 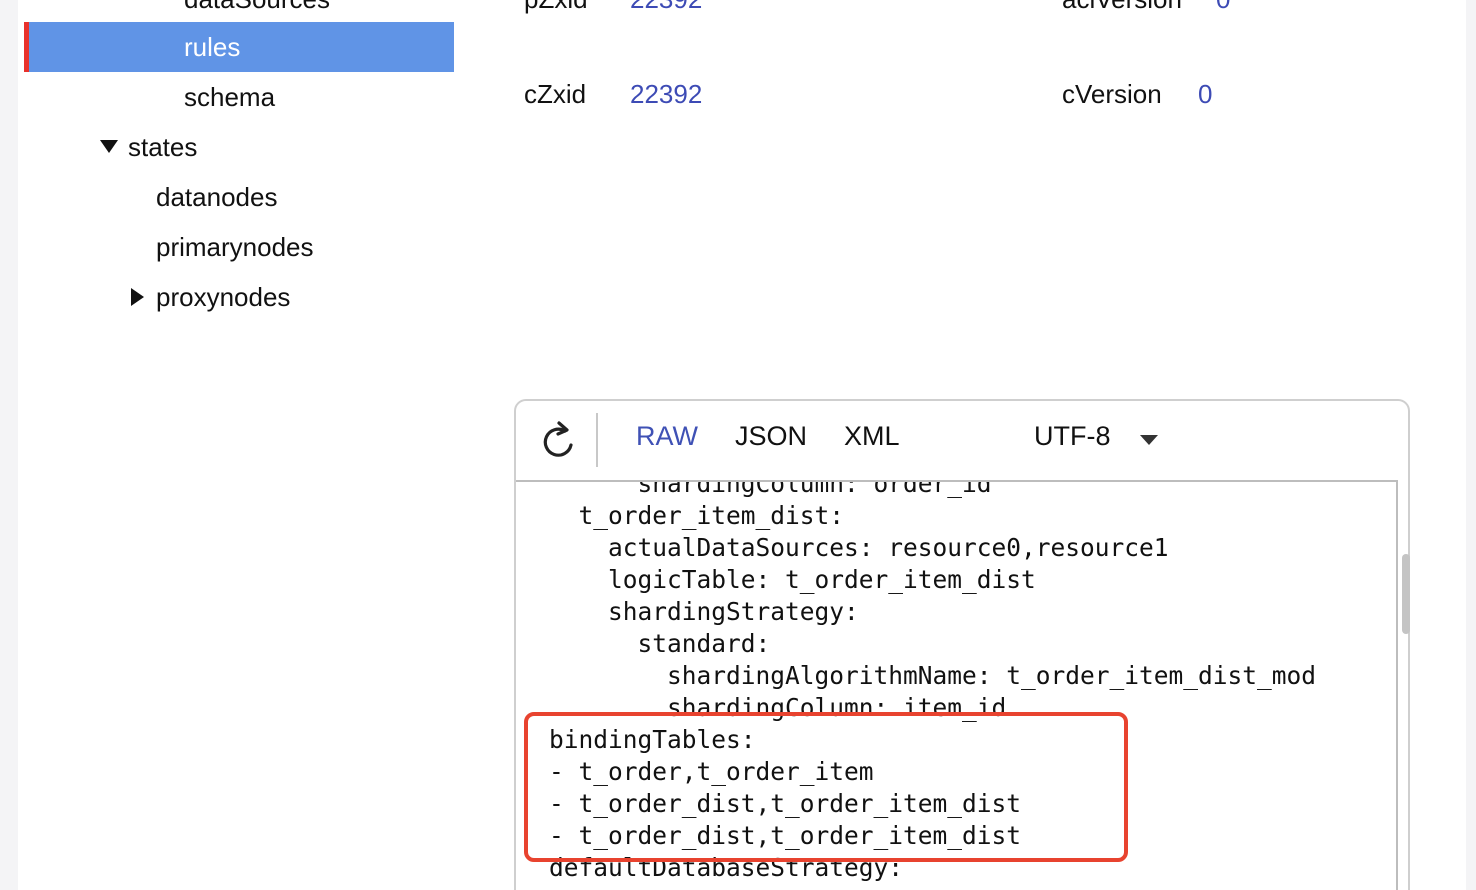 I want to click on format-json-button: JSON, so click(x=771, y=436).